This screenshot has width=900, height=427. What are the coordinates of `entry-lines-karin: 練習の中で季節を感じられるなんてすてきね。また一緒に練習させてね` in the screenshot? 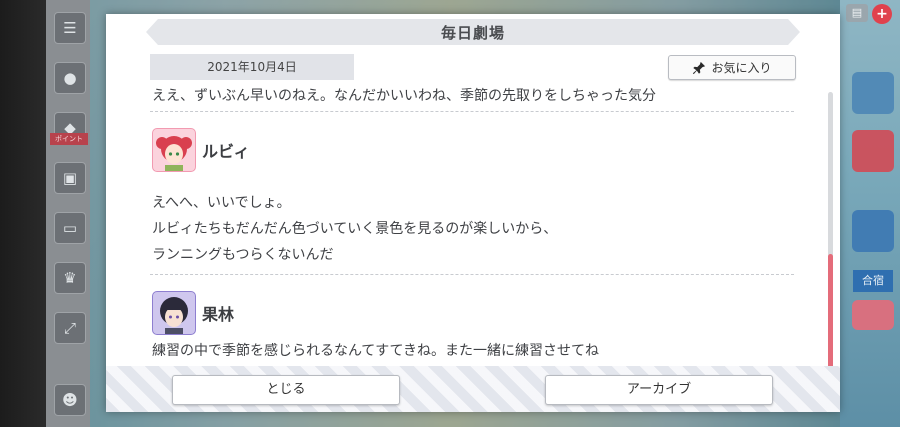 It's located at (375, 347).